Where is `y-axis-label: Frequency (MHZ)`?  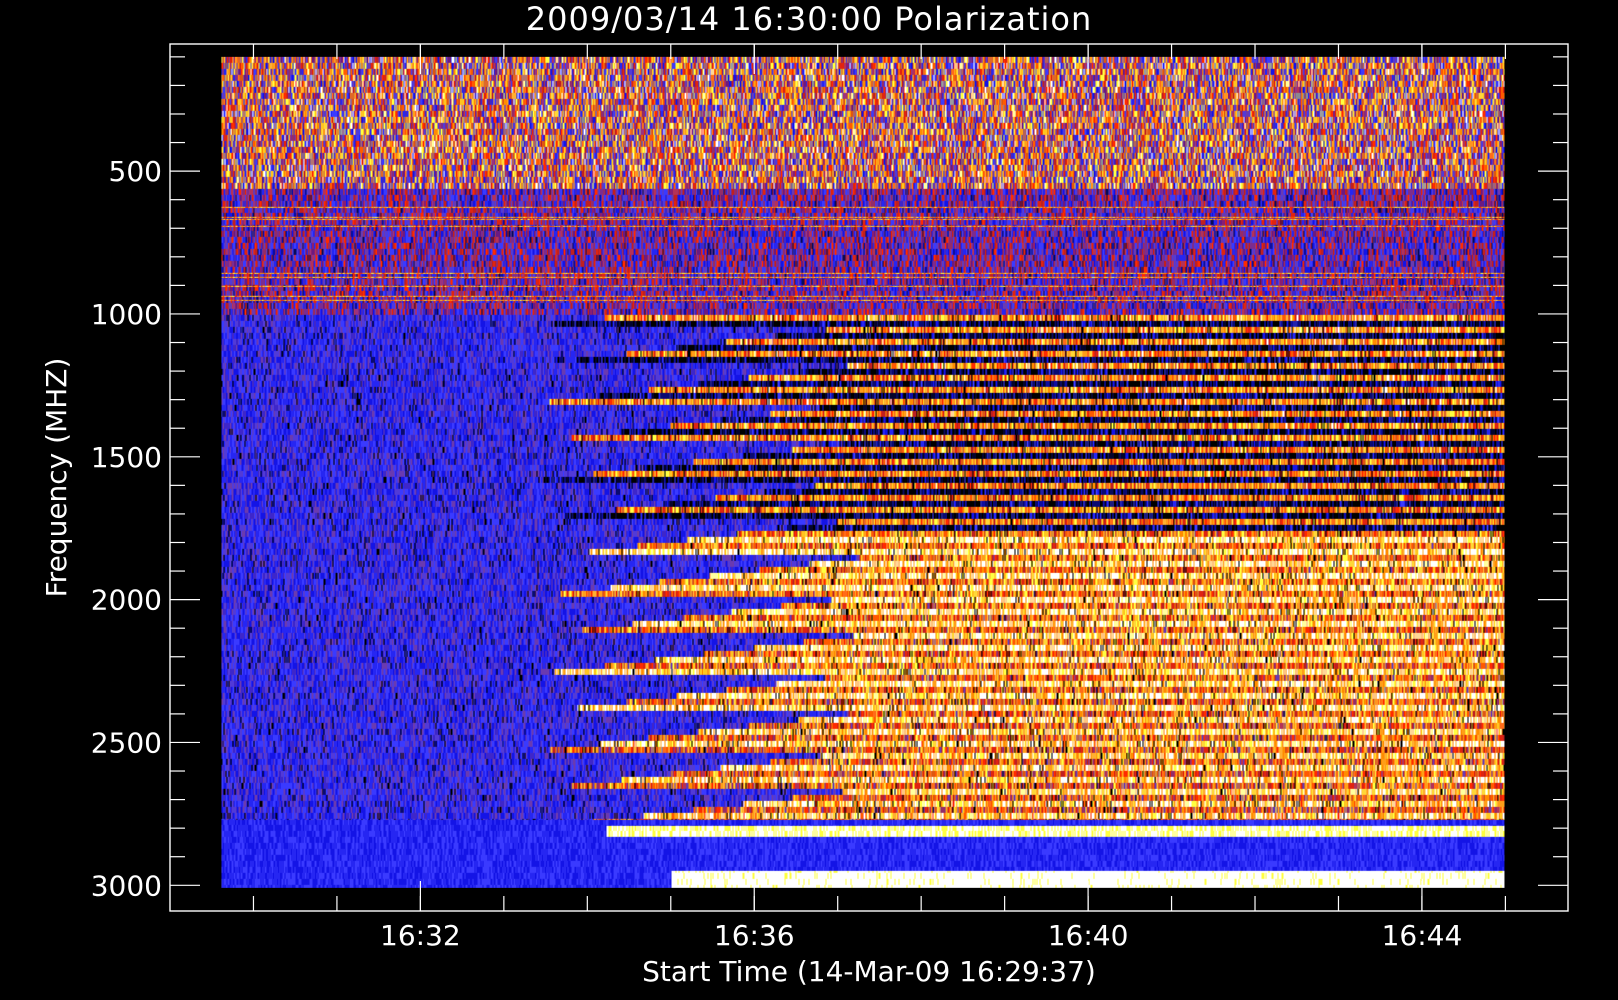 y-axis-label: Frequency (MHZ) is located at coordinates (56, 478).